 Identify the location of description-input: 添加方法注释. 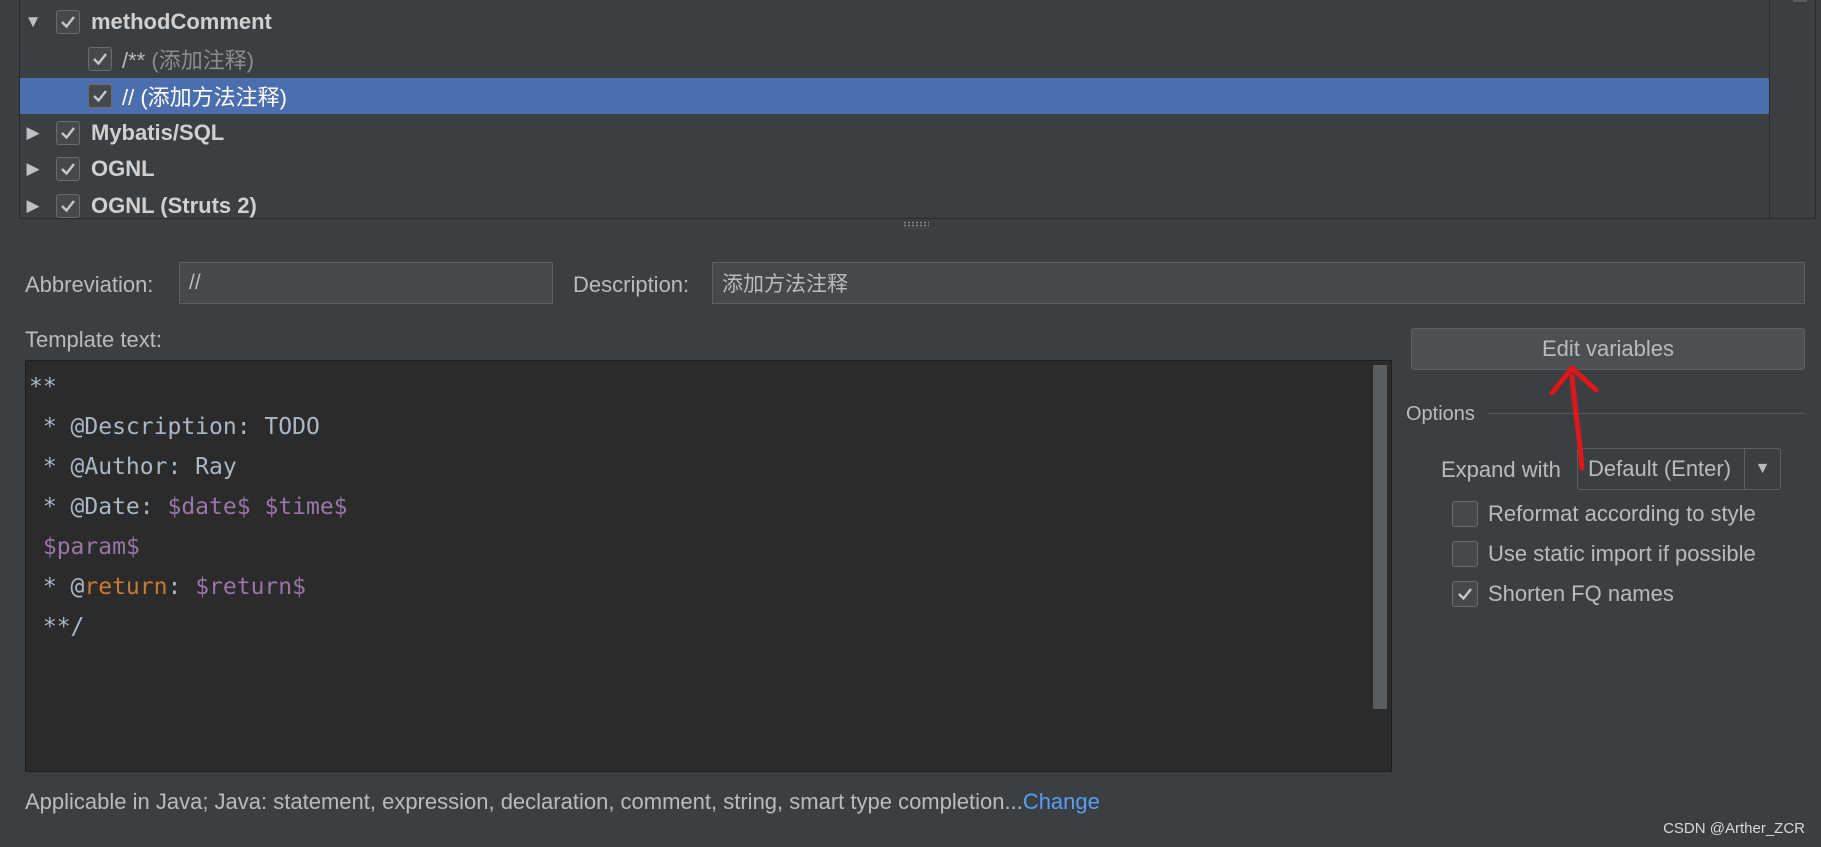
(1258, 283).